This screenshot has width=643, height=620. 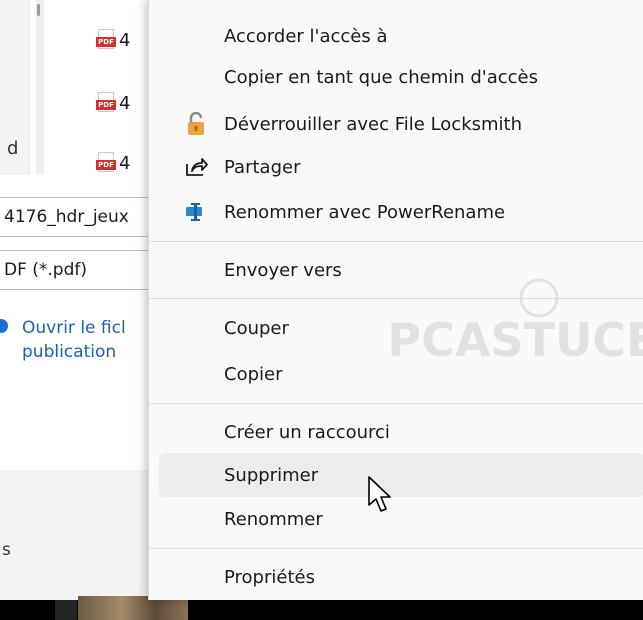 I want to click on open-after-publish-label: Ouvrir le ficl publication, so click(x=74, y=340).